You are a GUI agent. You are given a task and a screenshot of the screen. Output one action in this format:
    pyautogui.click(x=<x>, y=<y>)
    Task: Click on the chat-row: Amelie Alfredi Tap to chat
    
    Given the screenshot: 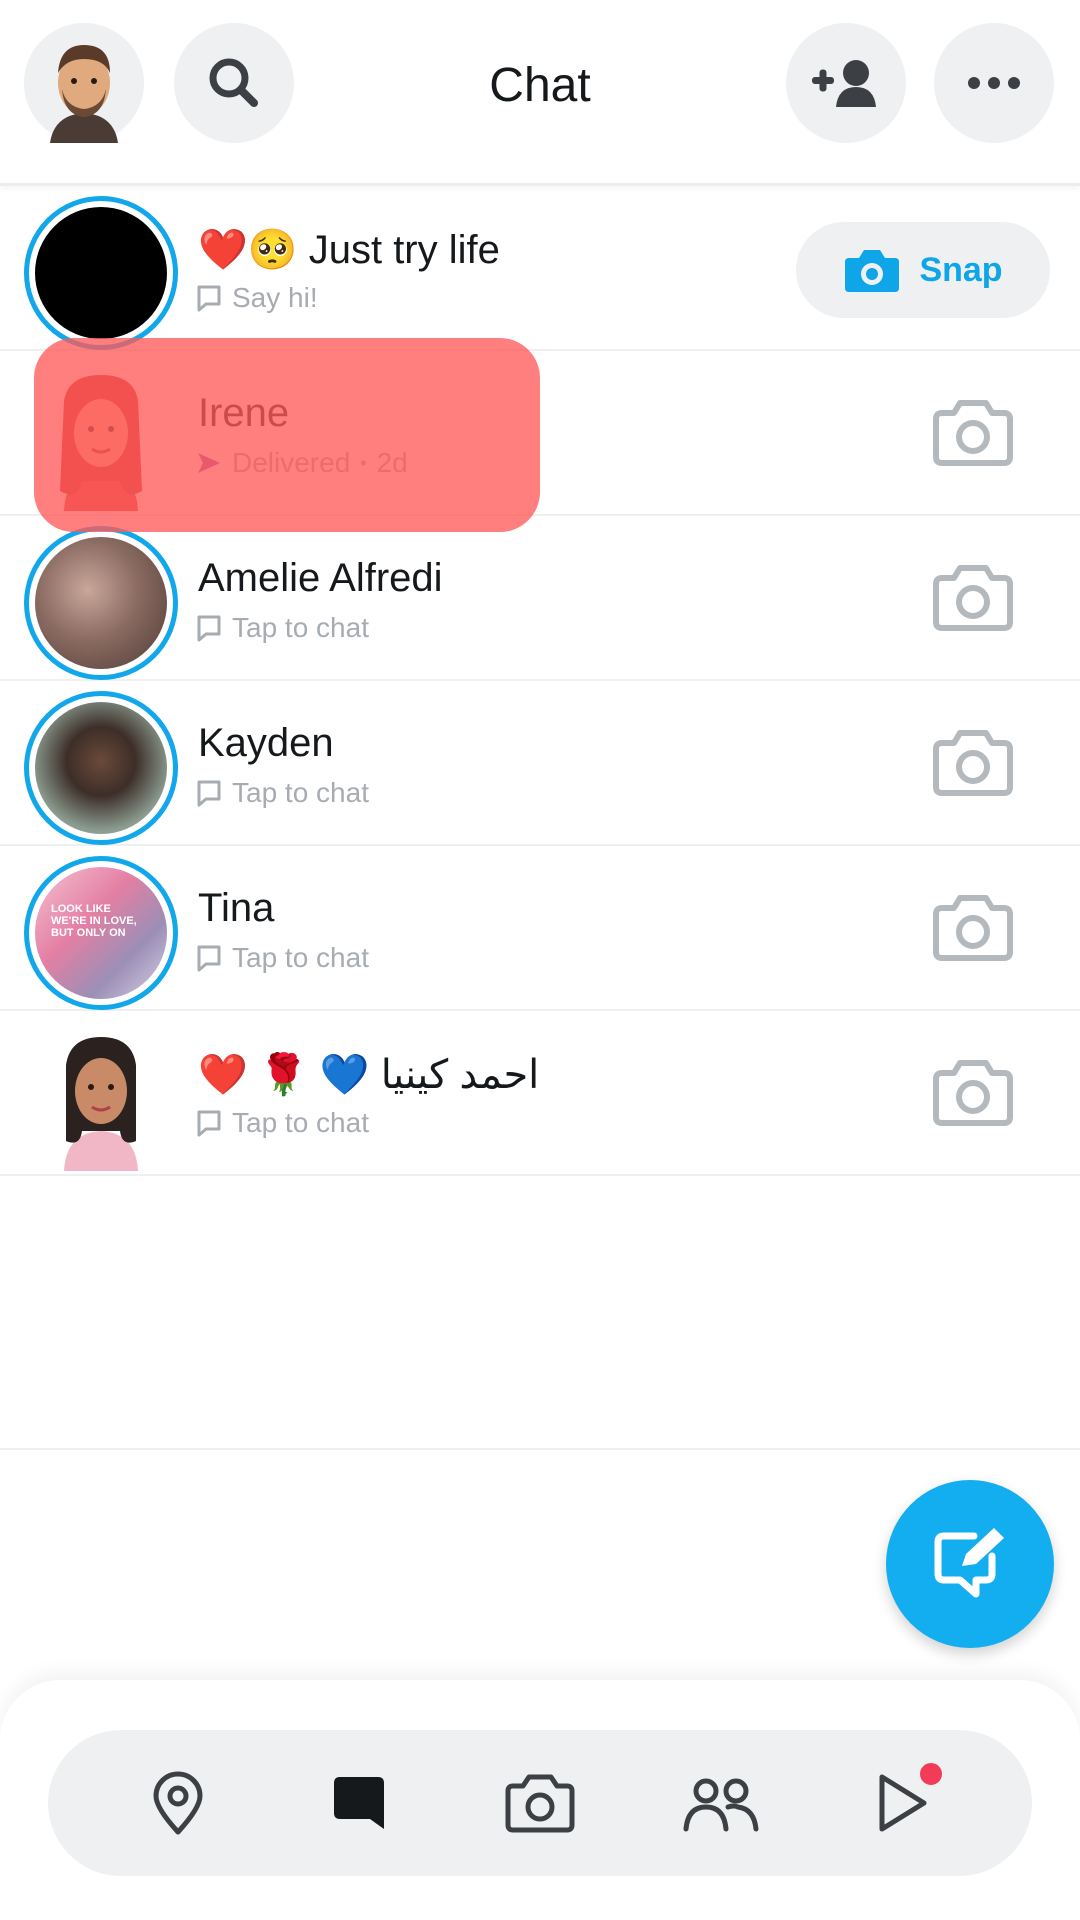 What is the action you would take?
    pyautogui.click(x=540, y=598)
    